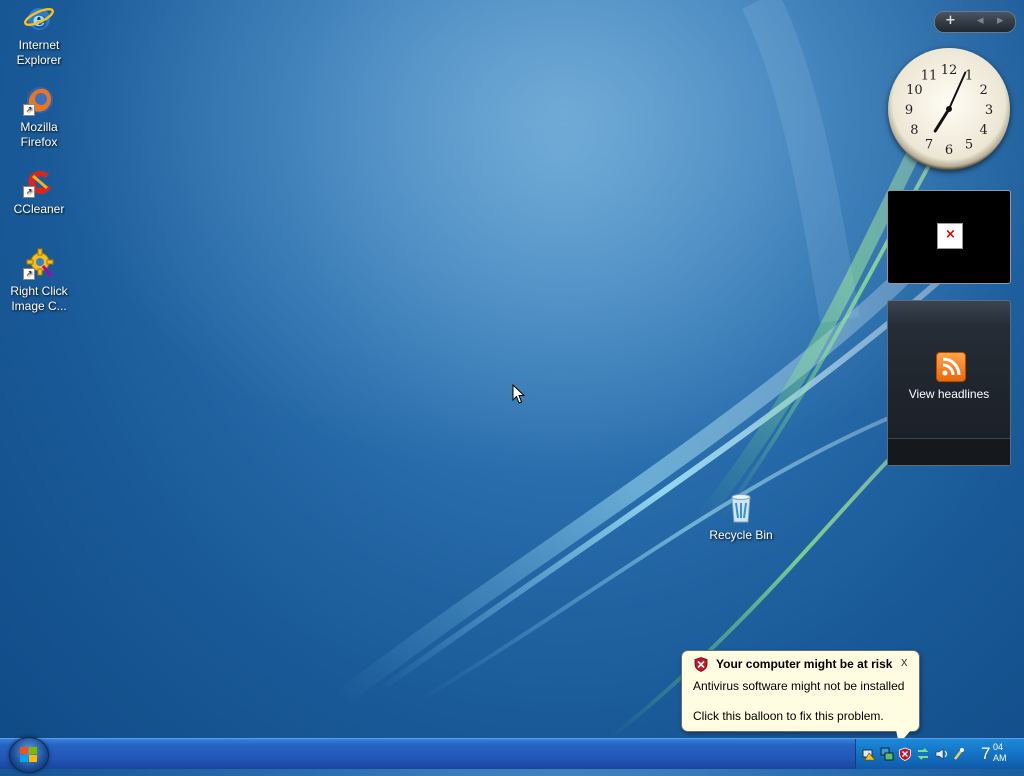  What do you see at coordinates (969, 75) in the screenshot?
I see `clock-number: 1` at bounding box center [969, 75].